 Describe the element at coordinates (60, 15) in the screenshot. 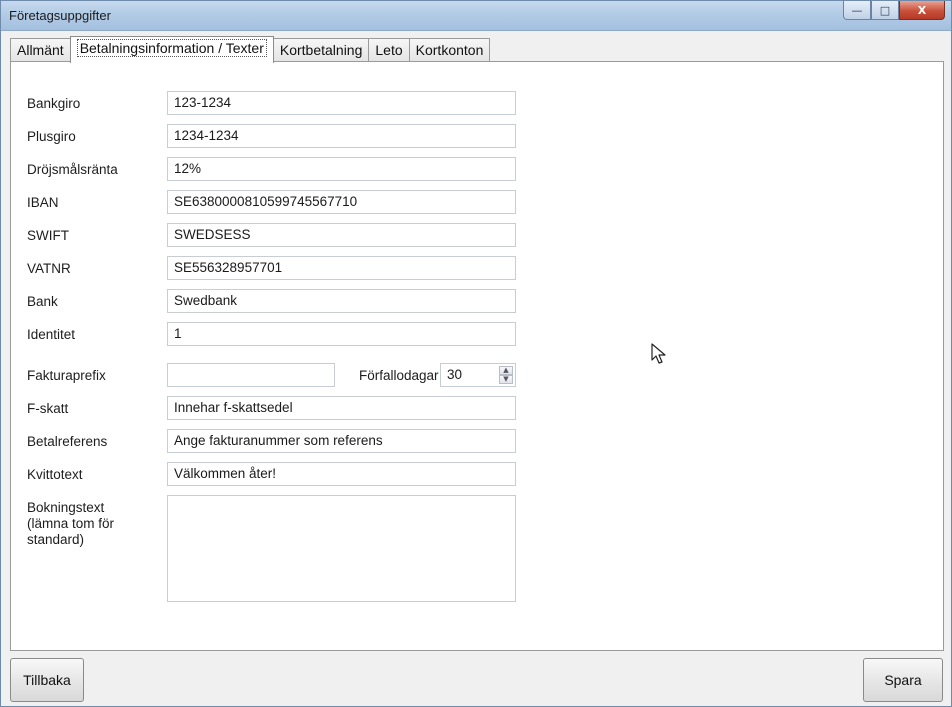

I see `window-title: Företagsuppgifter` at that location.